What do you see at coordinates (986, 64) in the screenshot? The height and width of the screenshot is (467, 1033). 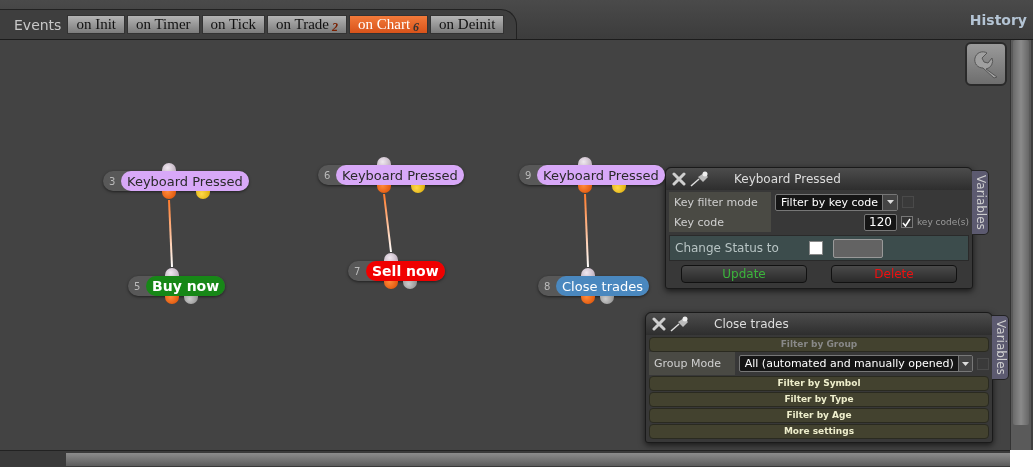 I see `settings-button` at bounding box center [986, 64].